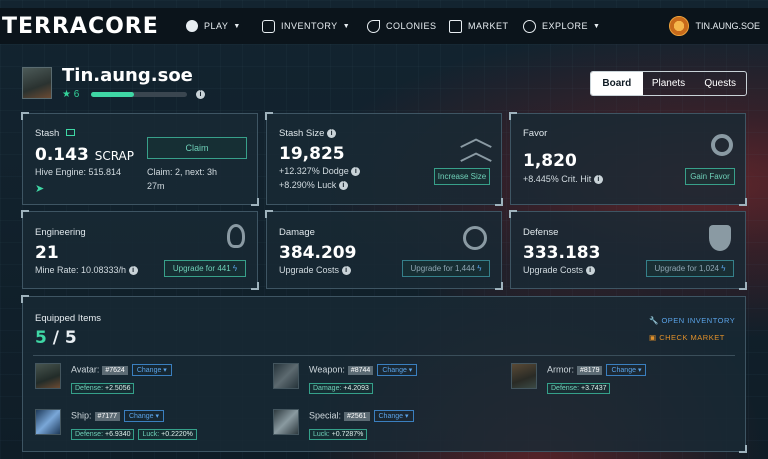 This screenshot has height=459, width=768. I want to click on nav-colonies-label: COLONIES, so click(411, 26).